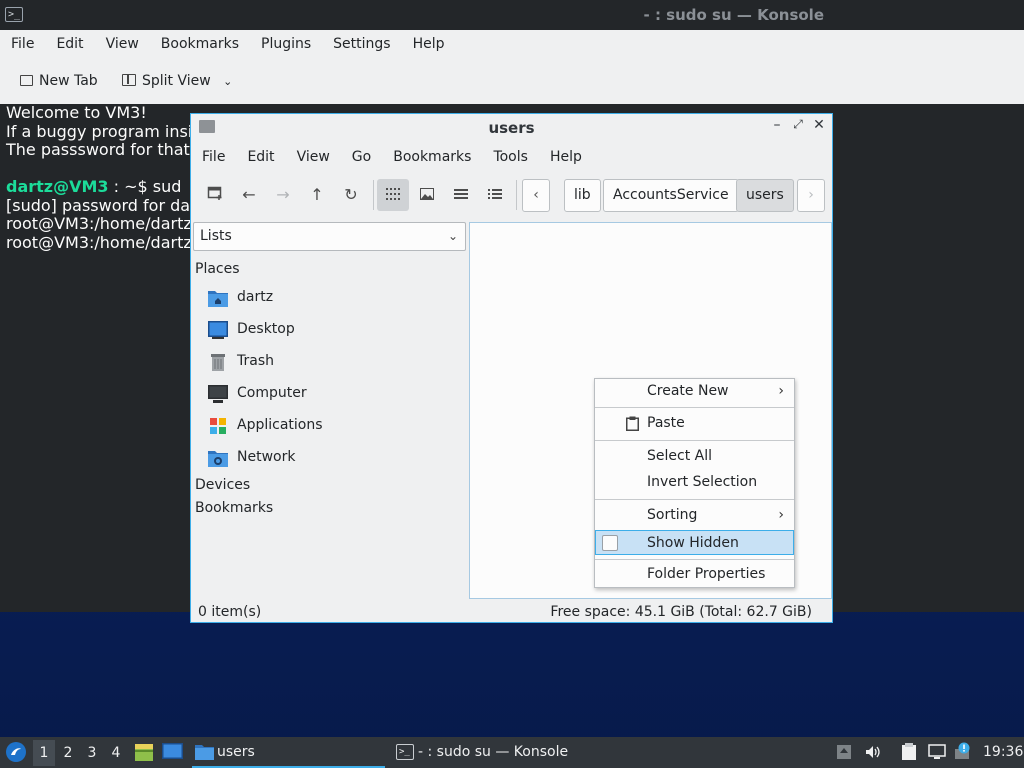  Describe the element at coordinates (260, 157) in the screenshot. I see `fm-menu-edit: Edit` at that location.